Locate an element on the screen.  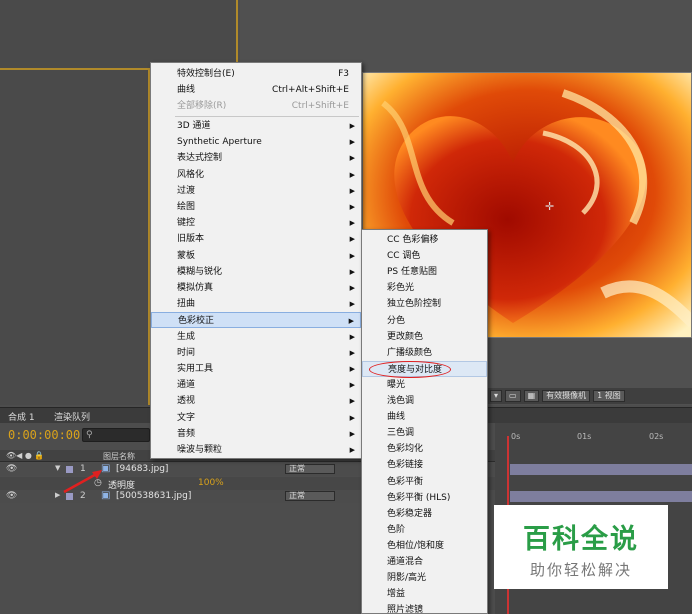
submenu-item: 阴影/高光 is located at coordinates (424, 578).